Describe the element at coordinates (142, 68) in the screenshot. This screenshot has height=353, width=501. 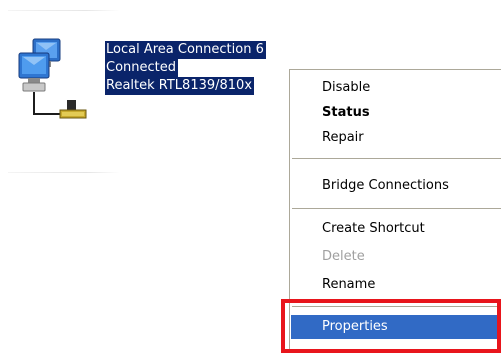
I see `connection-status: Connected` at that location.